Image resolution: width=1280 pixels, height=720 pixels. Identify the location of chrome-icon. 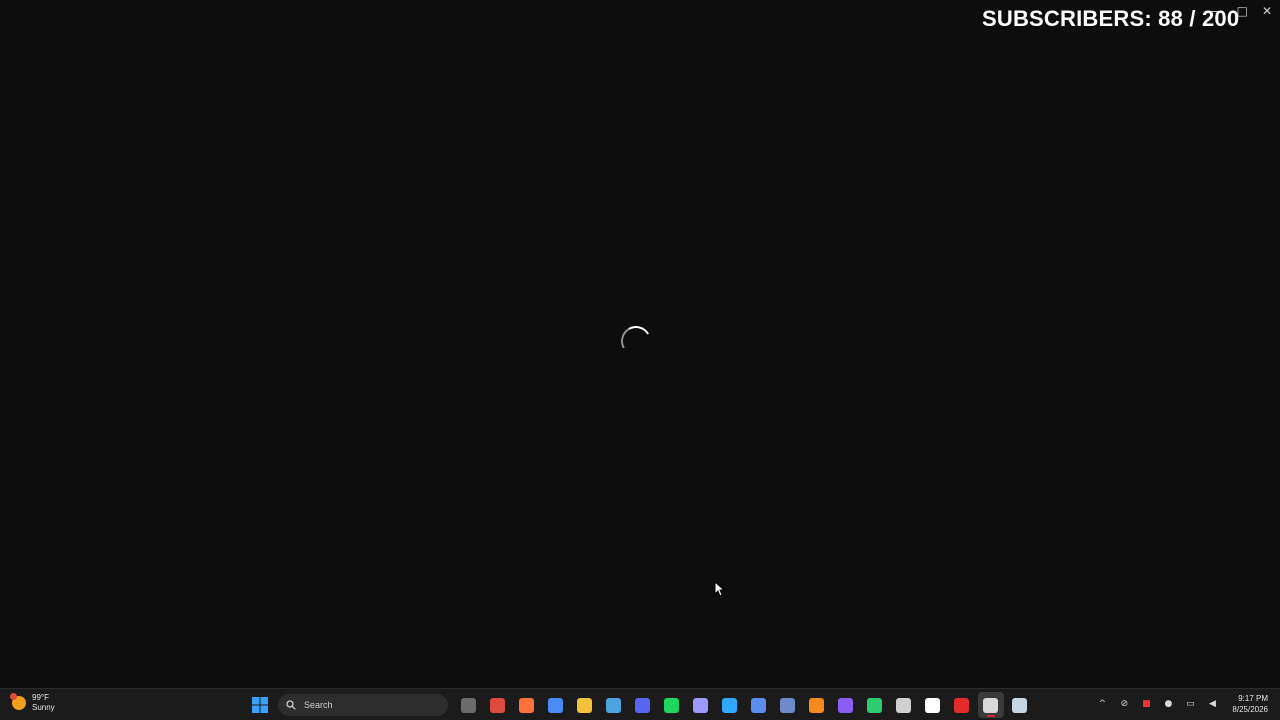
(497, 705).